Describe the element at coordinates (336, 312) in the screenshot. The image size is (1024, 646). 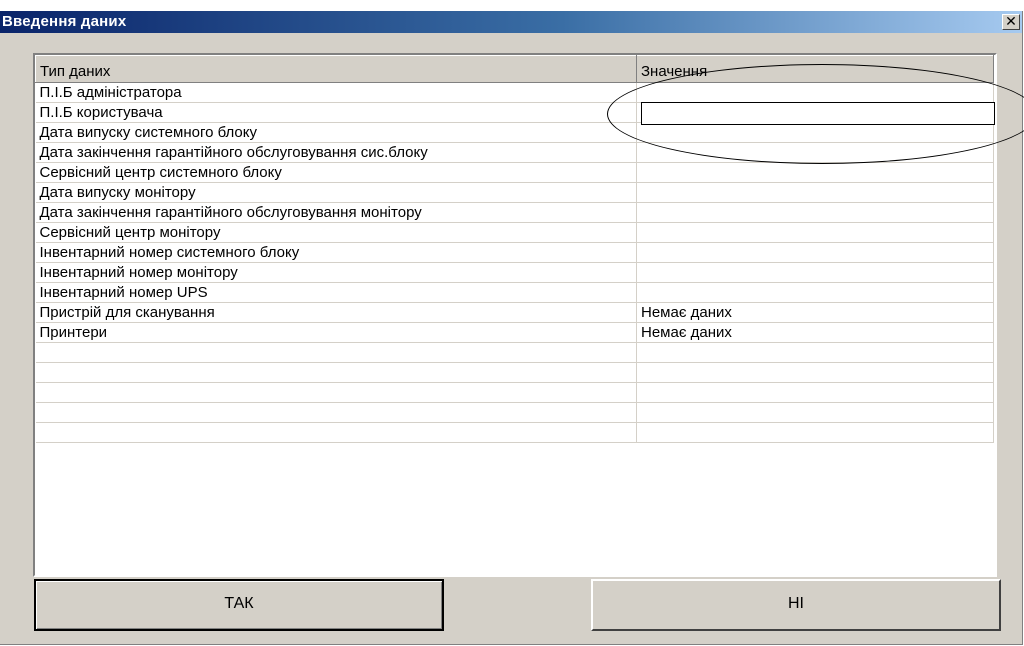
I see `cell-type: Пристрій для сканування` at that location.